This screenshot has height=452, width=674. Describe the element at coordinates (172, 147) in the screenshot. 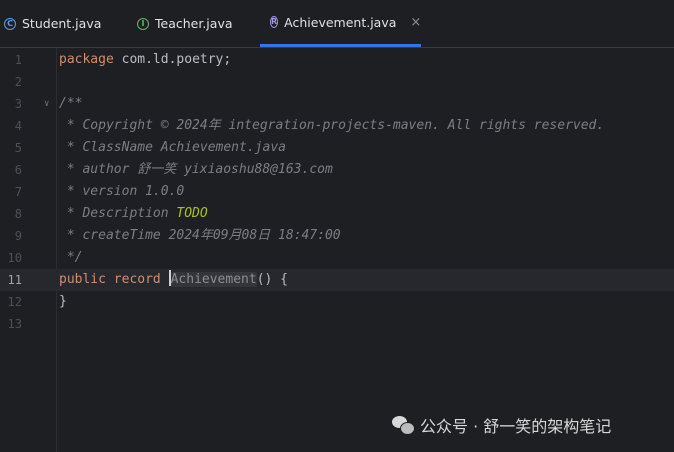

I see `code-text: * ClassName Achievement.java` at that location.